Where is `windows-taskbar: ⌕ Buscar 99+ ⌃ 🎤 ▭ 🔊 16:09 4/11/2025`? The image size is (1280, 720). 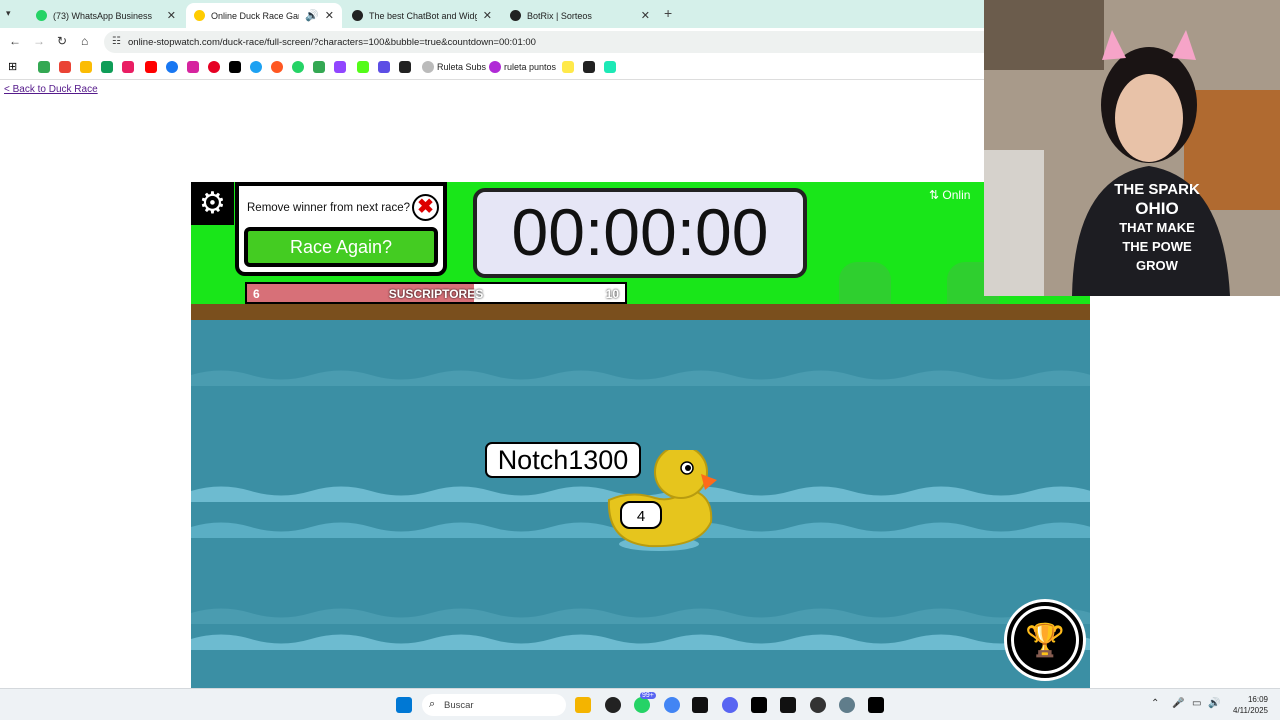
windows-taskbar: ⌕ Buscar 99+ ⌃ 🎤 ▭ 🔊 16:09 4/11/2025 is located at coordinates (640, 704).